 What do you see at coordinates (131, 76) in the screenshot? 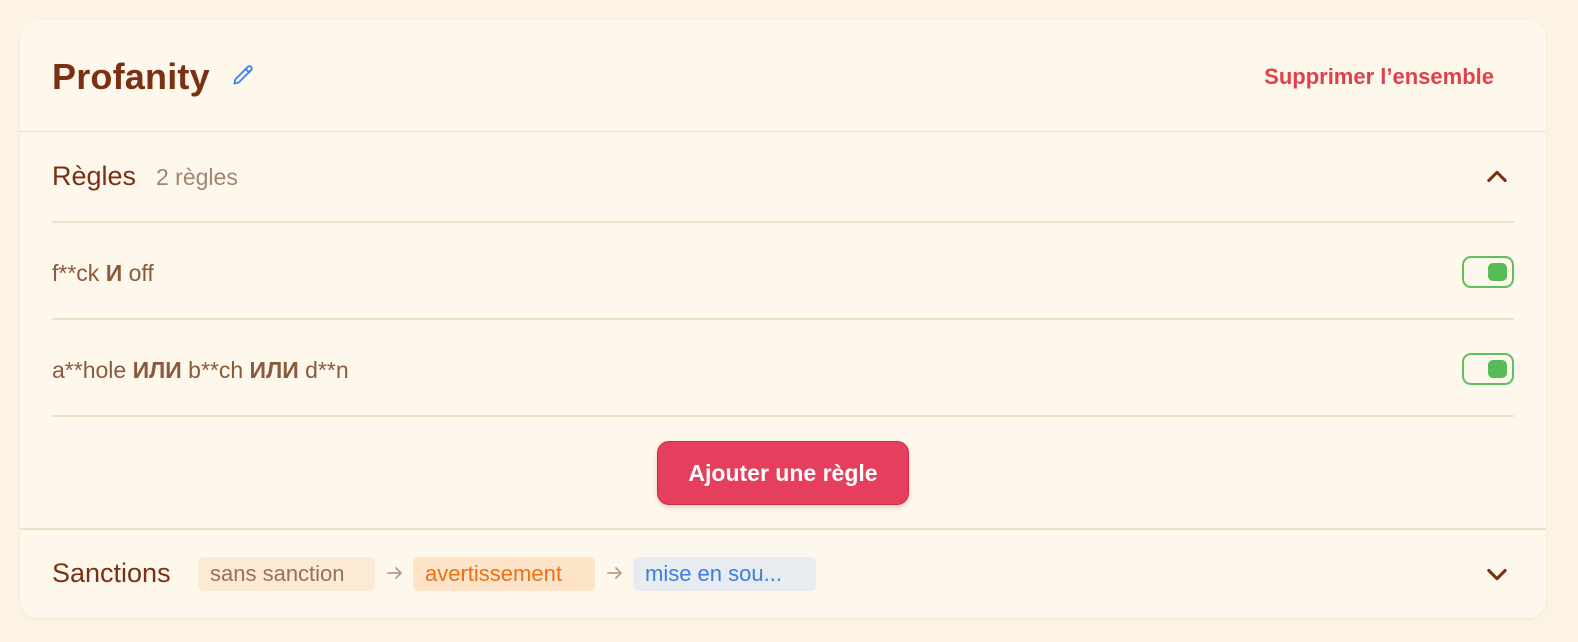
I see `ruleset-title: Profanity` at bounding box center [131, 76].